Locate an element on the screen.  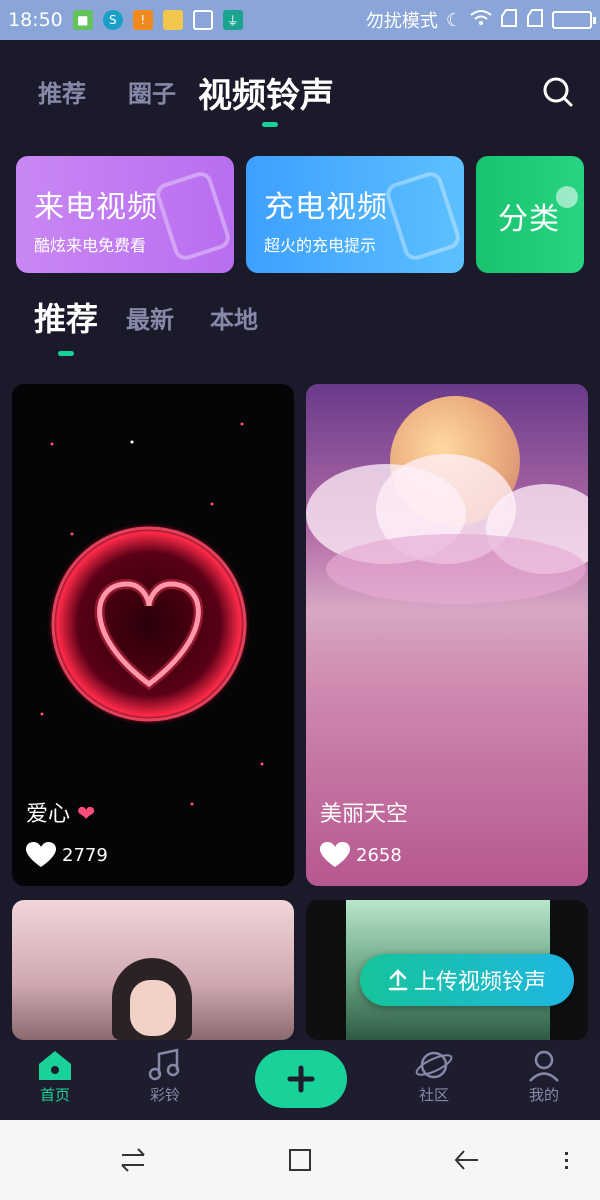
subtab-recommend: 推荐 is located at coordinates (66, 317).